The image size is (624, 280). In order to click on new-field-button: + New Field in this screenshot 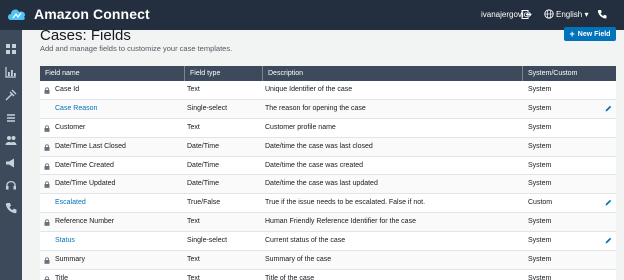, I will do `click(590, 34)`.